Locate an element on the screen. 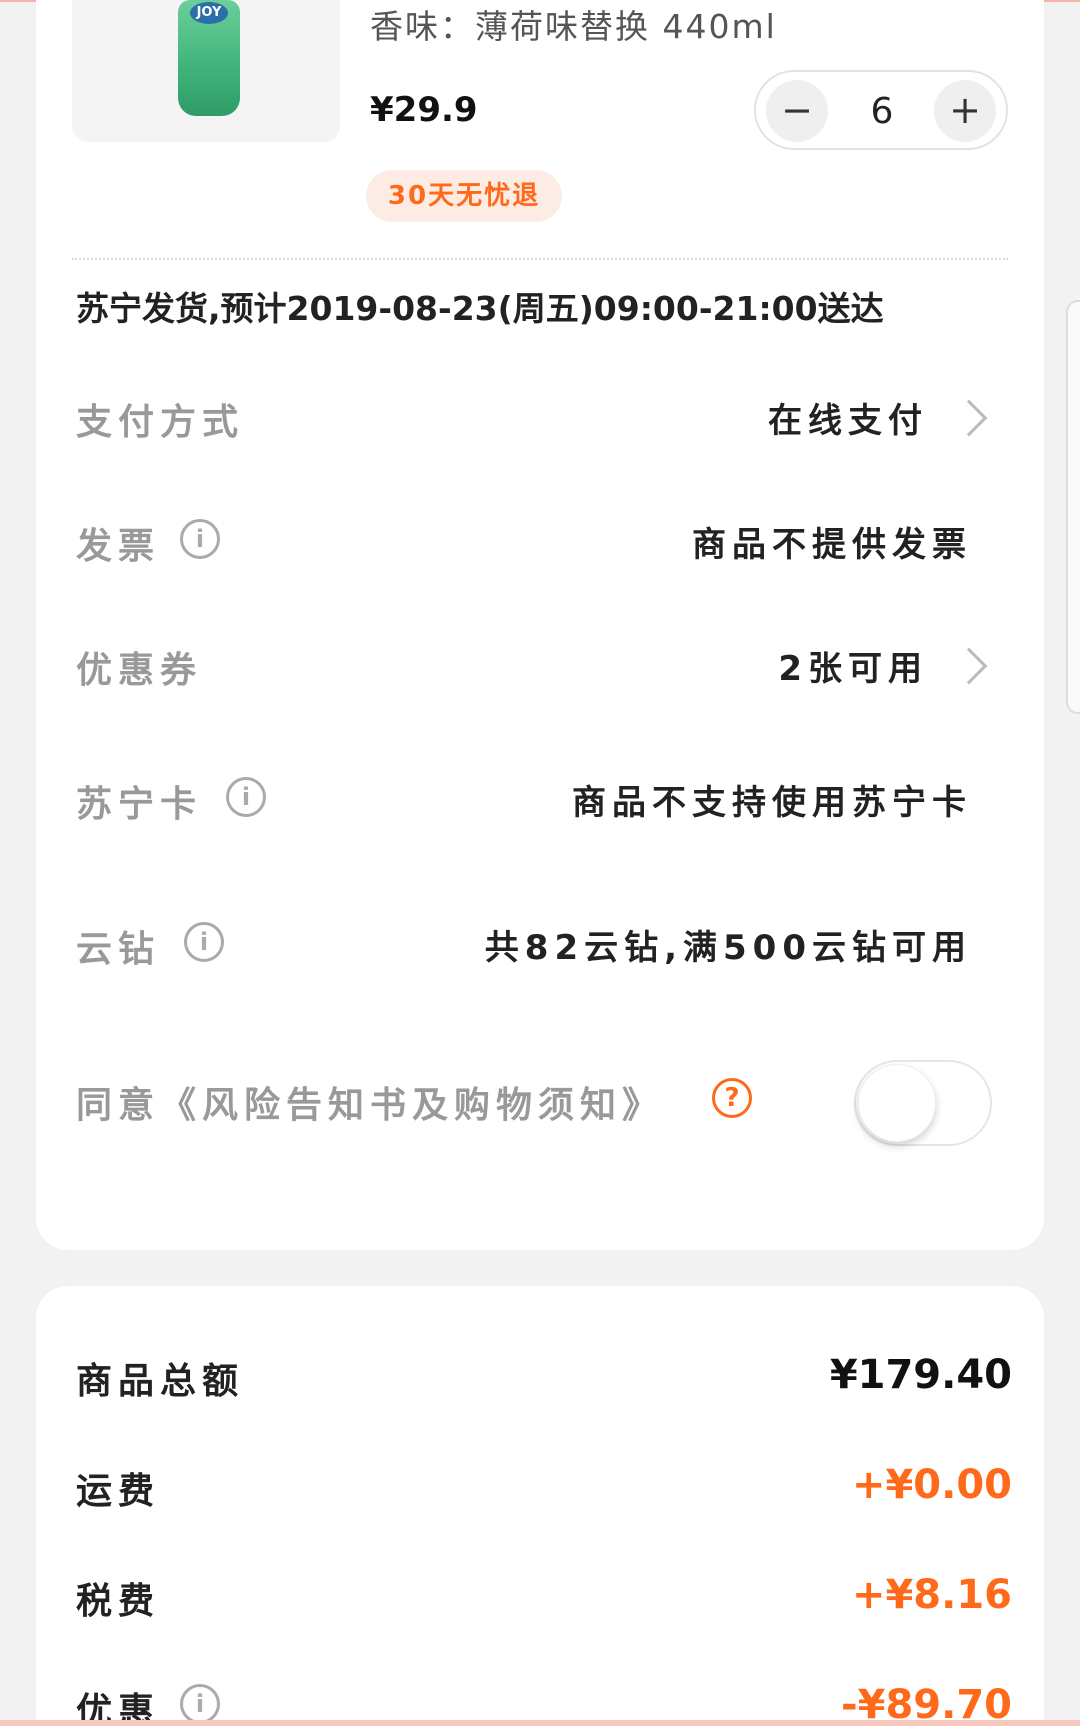 The height and width of the screenshot is (1726, 1080). coupon-label: 优惠券 is located at coordinates (139, 670).